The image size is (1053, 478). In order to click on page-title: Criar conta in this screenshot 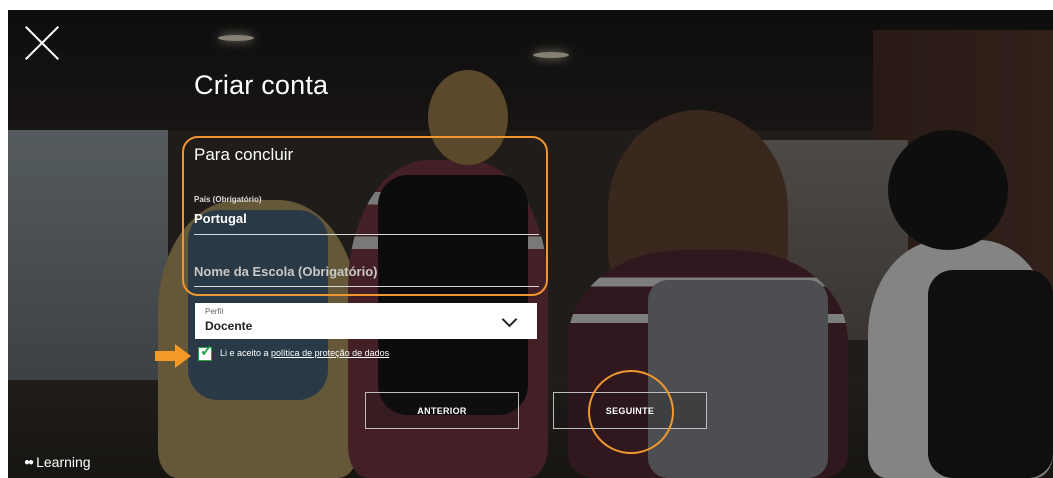, I will do `click(261, 85)`.